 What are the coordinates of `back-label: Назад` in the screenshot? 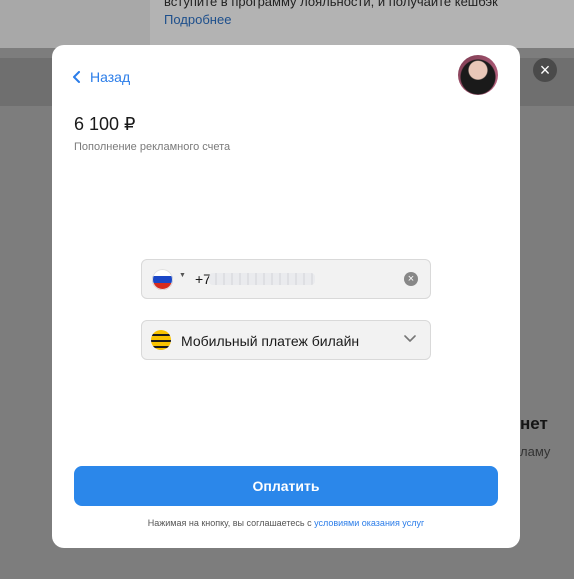 It's located at (110, 77).